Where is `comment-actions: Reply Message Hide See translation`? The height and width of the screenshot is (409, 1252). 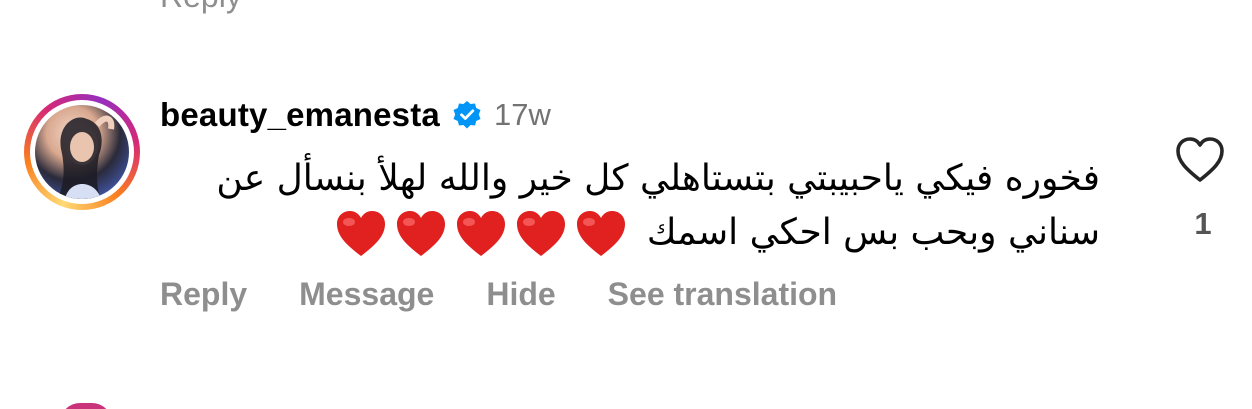 comment-actions: Reply Message Hide See translation is located at coordinates (498, 294).